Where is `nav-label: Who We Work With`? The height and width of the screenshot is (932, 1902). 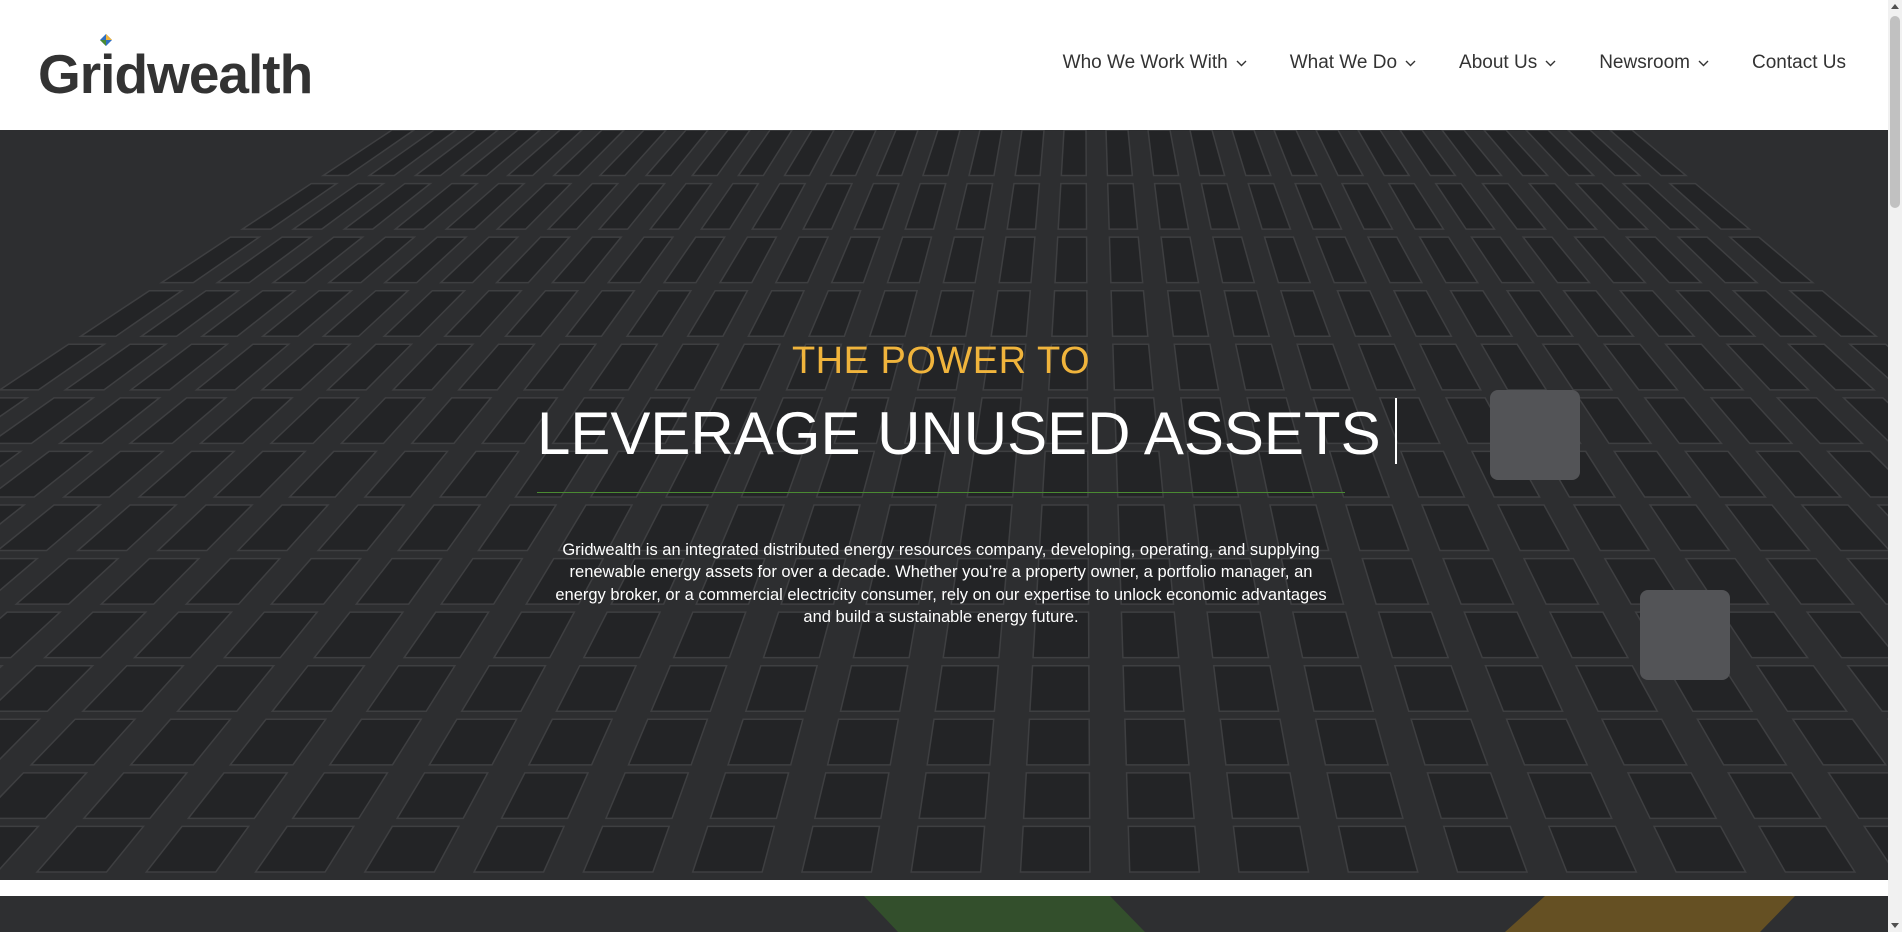 nav-label: Who We Work With is located at coordinates (1145, 62).